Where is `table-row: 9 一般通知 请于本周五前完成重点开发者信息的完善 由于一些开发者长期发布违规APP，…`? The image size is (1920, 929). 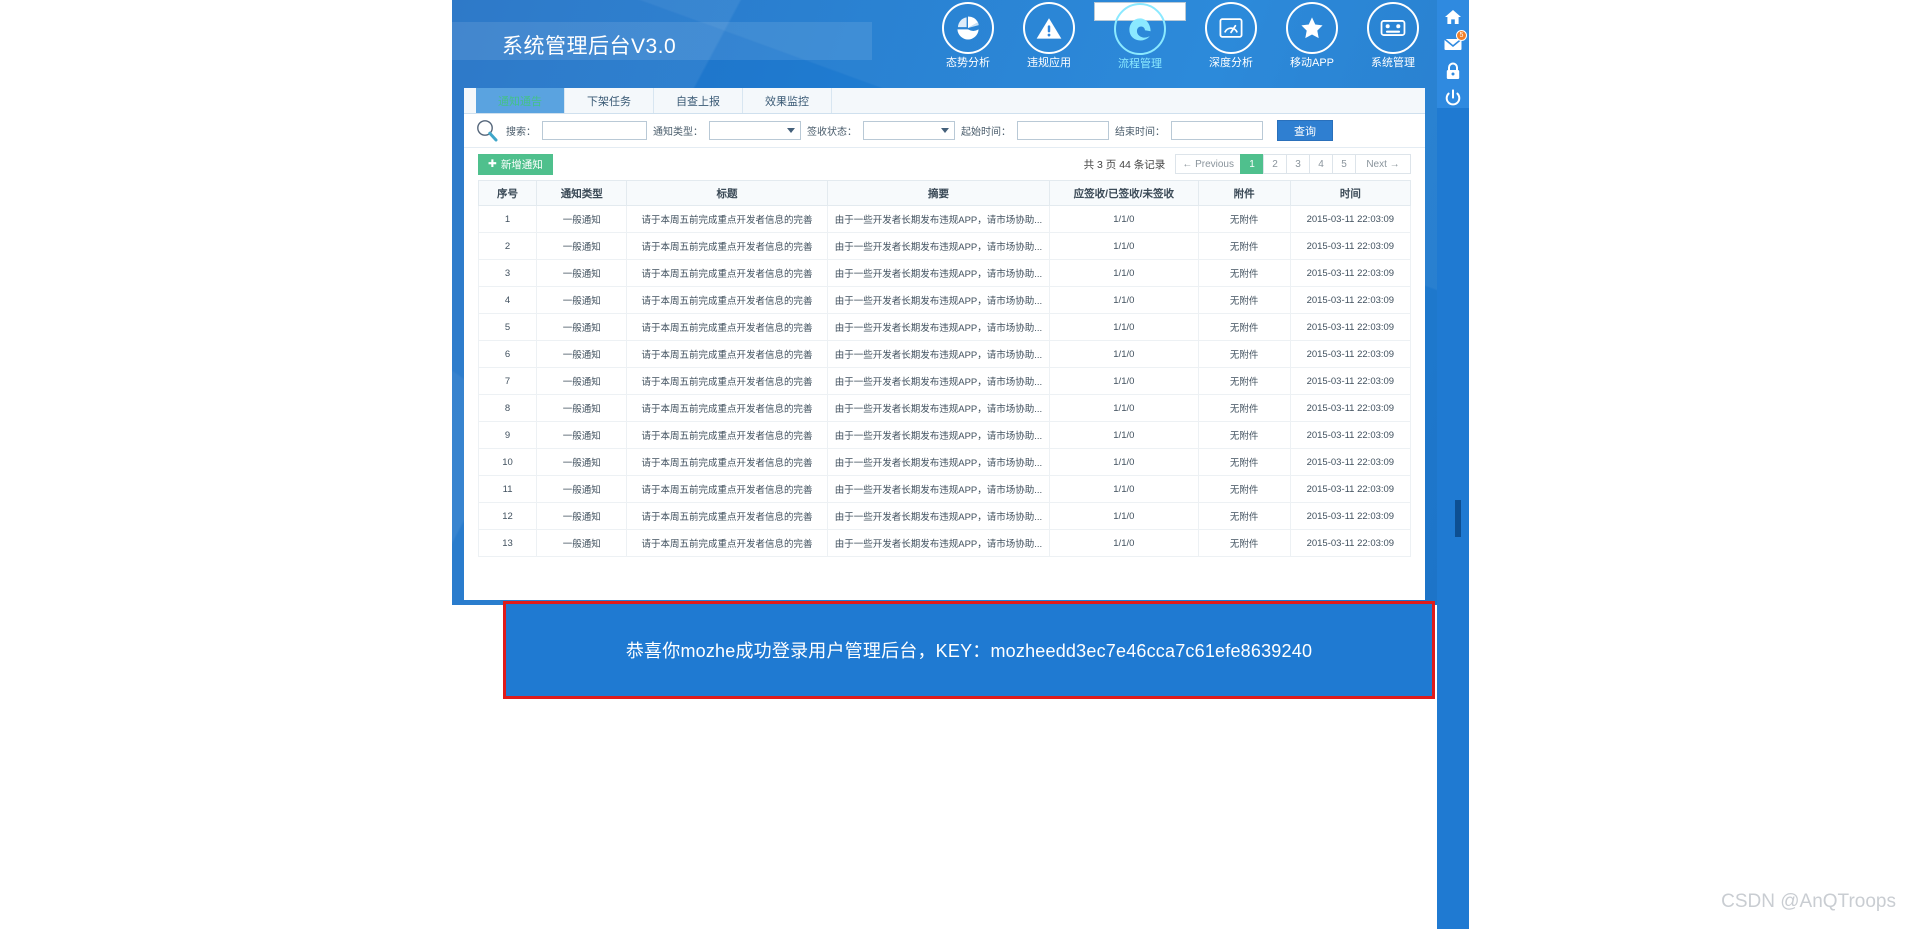 table-row: 9 一般通知 请于本周五前完成重点开发者信息的完善 由于一些开发者长期发布违规APP，… is located at coordinates (944, 435).